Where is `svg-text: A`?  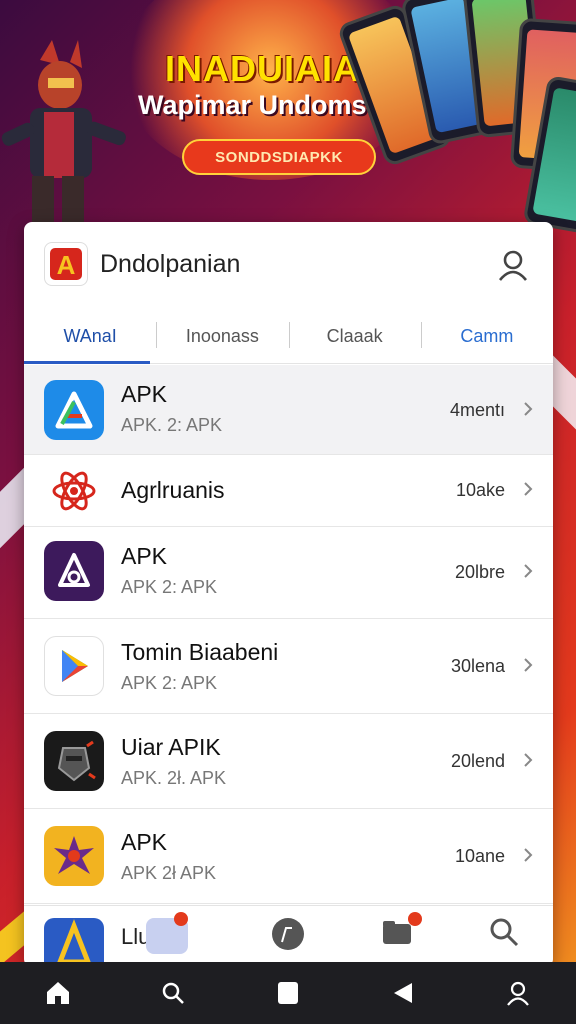 svg-text: A is located at coordinates (66, 265).